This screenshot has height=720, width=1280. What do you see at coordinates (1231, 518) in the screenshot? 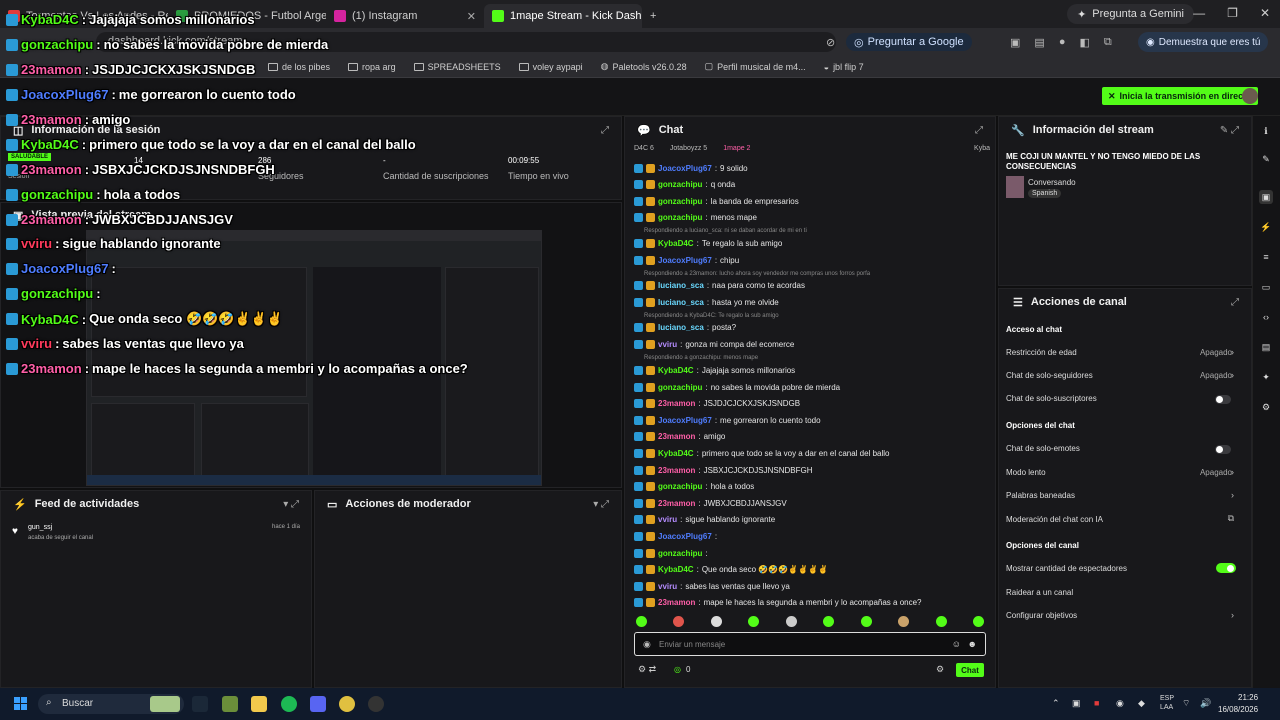
I see `external-link-icon: ⧉` at bounding box center [1231, 518].